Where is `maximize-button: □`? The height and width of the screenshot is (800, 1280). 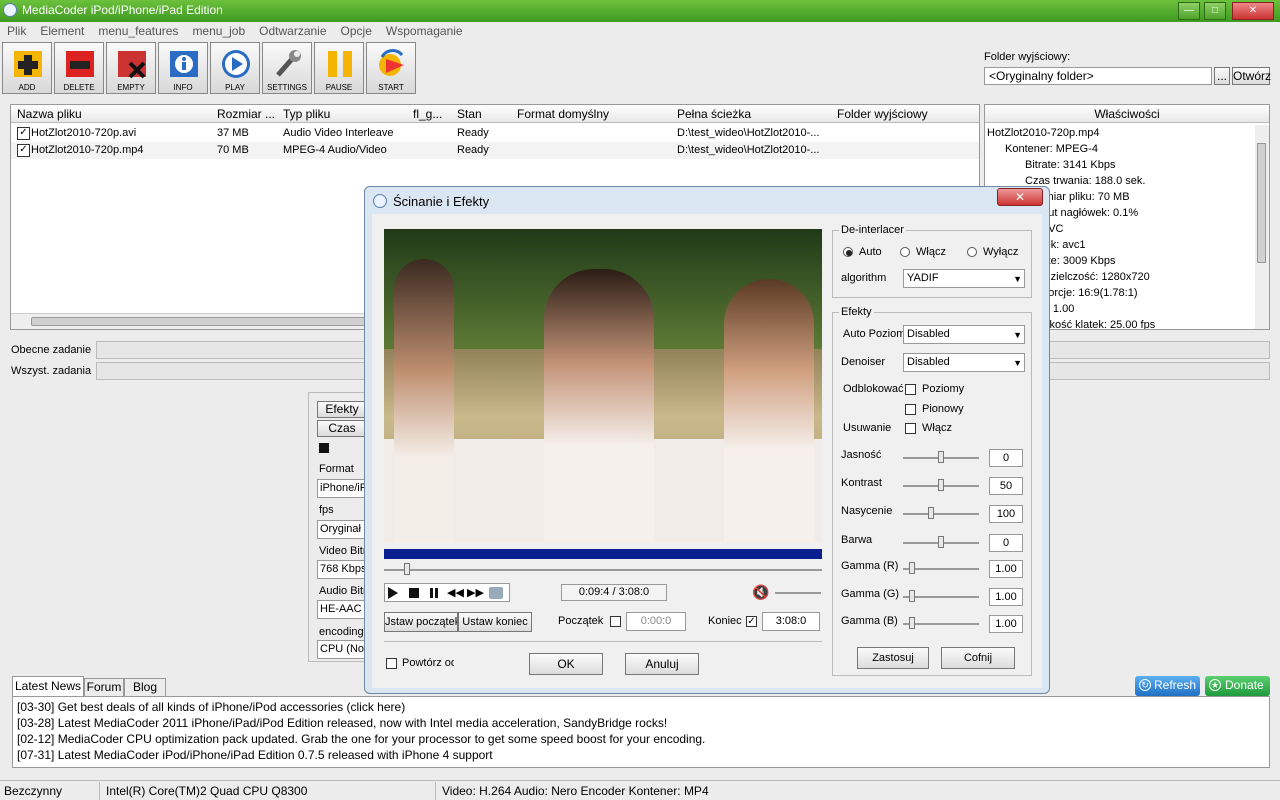 maximize-button: □ is located at coordinates (1215, 11).